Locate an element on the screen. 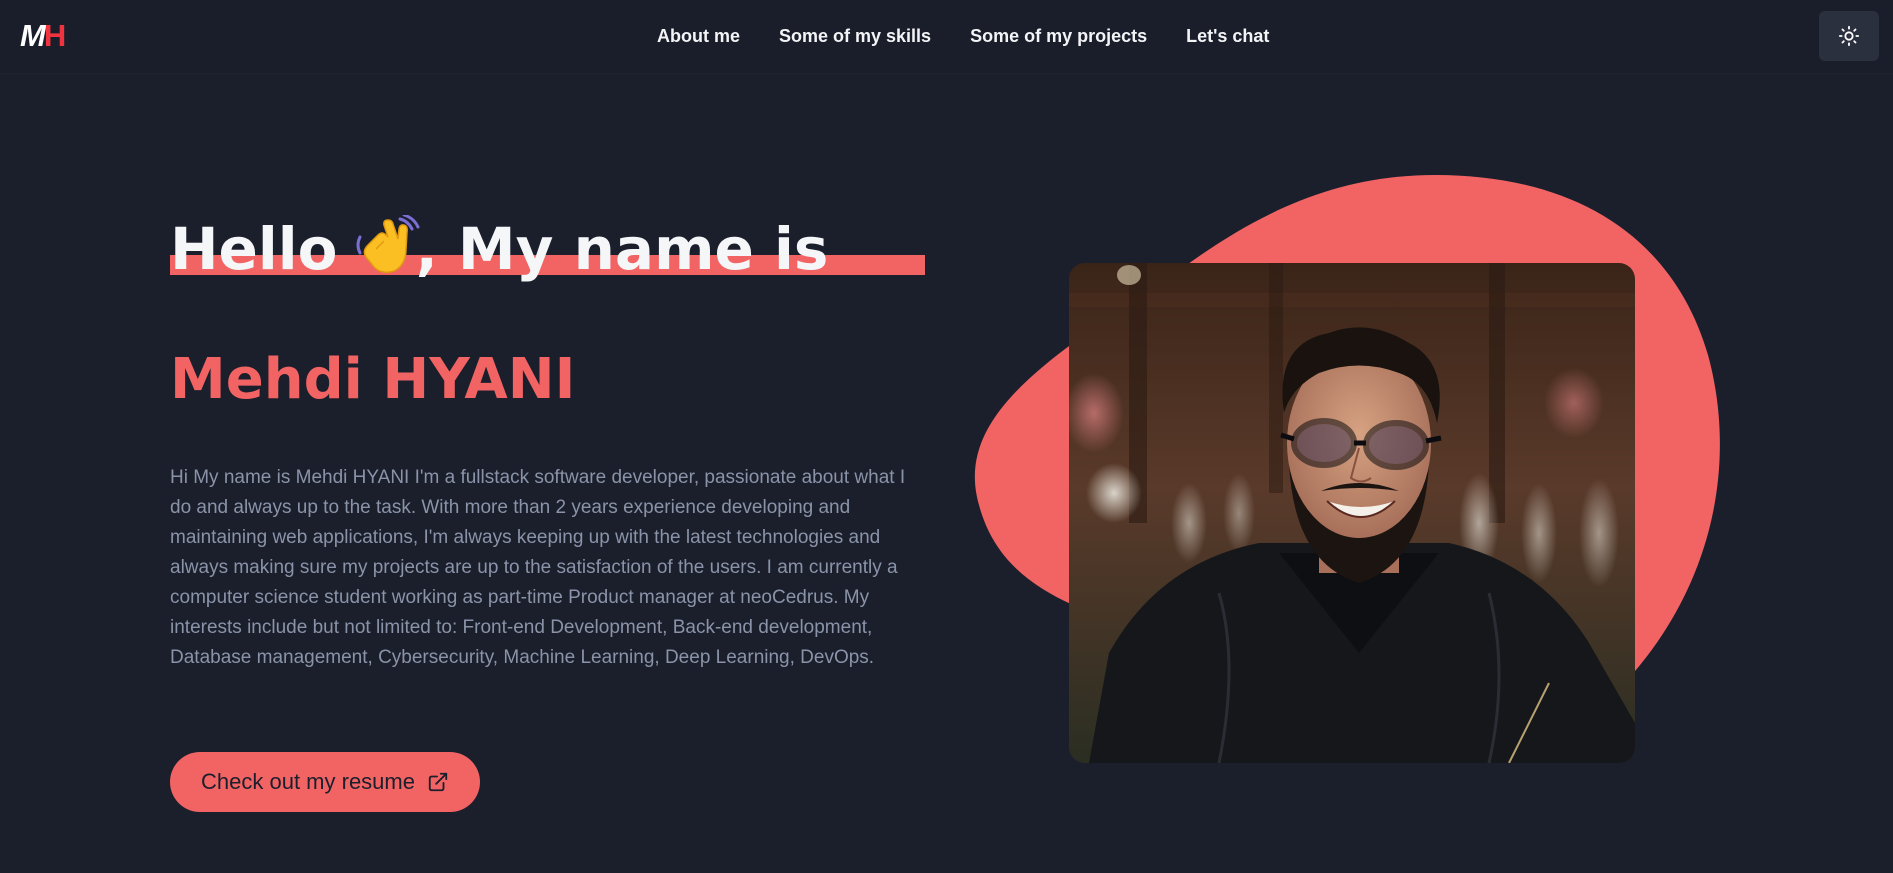 The height and width of the screenshot is (873, 1893). greeting-hello: Hello is located at coordinates (254, 249).